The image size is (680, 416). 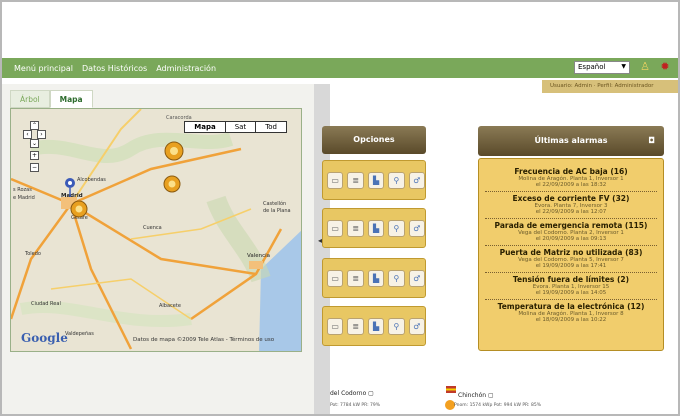 I want to click on latest-alarms-header: Últimas alarmas ◘, so click(x=571, y=141).